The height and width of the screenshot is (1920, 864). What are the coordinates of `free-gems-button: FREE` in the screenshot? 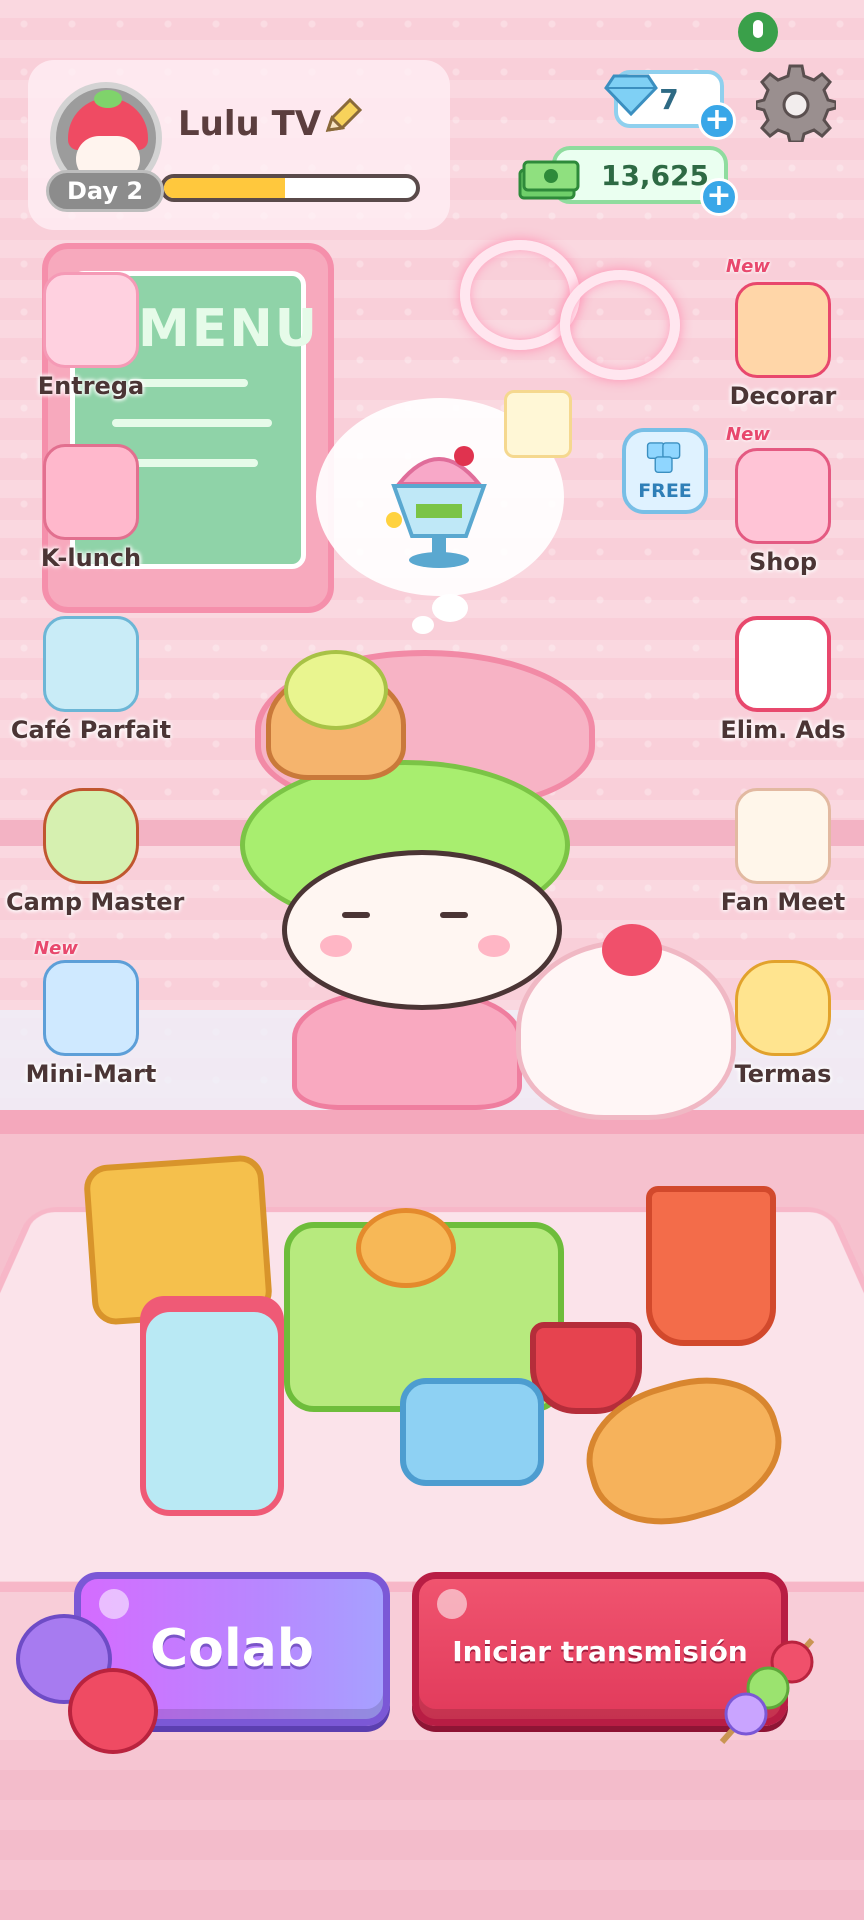 It's located at (665, 471).